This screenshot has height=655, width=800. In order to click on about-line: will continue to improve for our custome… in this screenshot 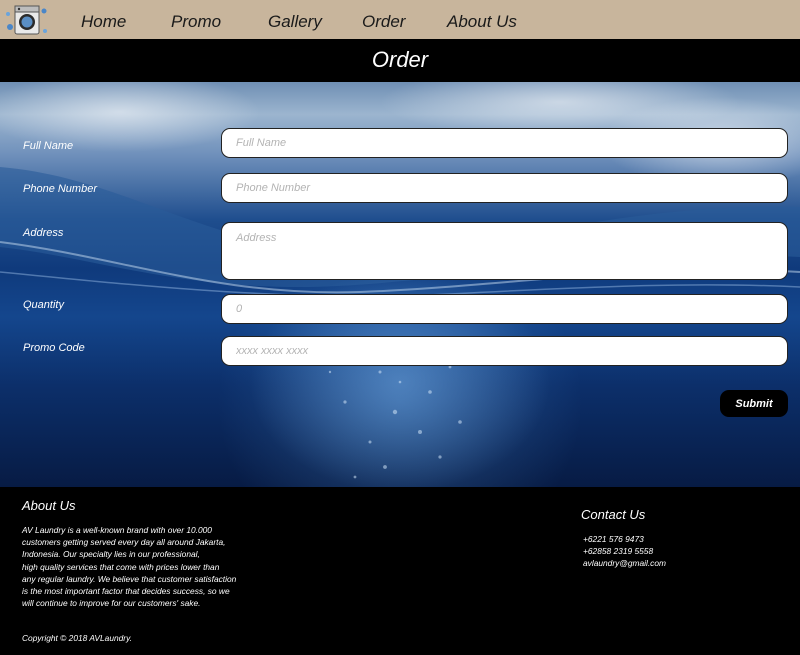, I will do `click(111, 603)`.